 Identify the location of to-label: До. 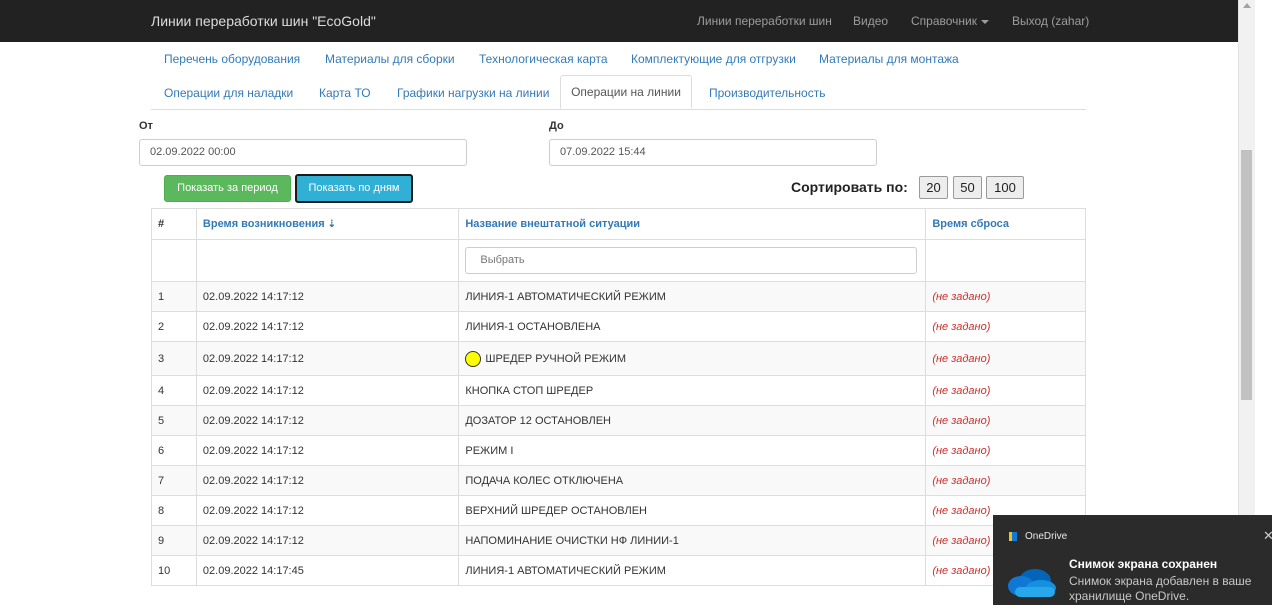
(556, 126).